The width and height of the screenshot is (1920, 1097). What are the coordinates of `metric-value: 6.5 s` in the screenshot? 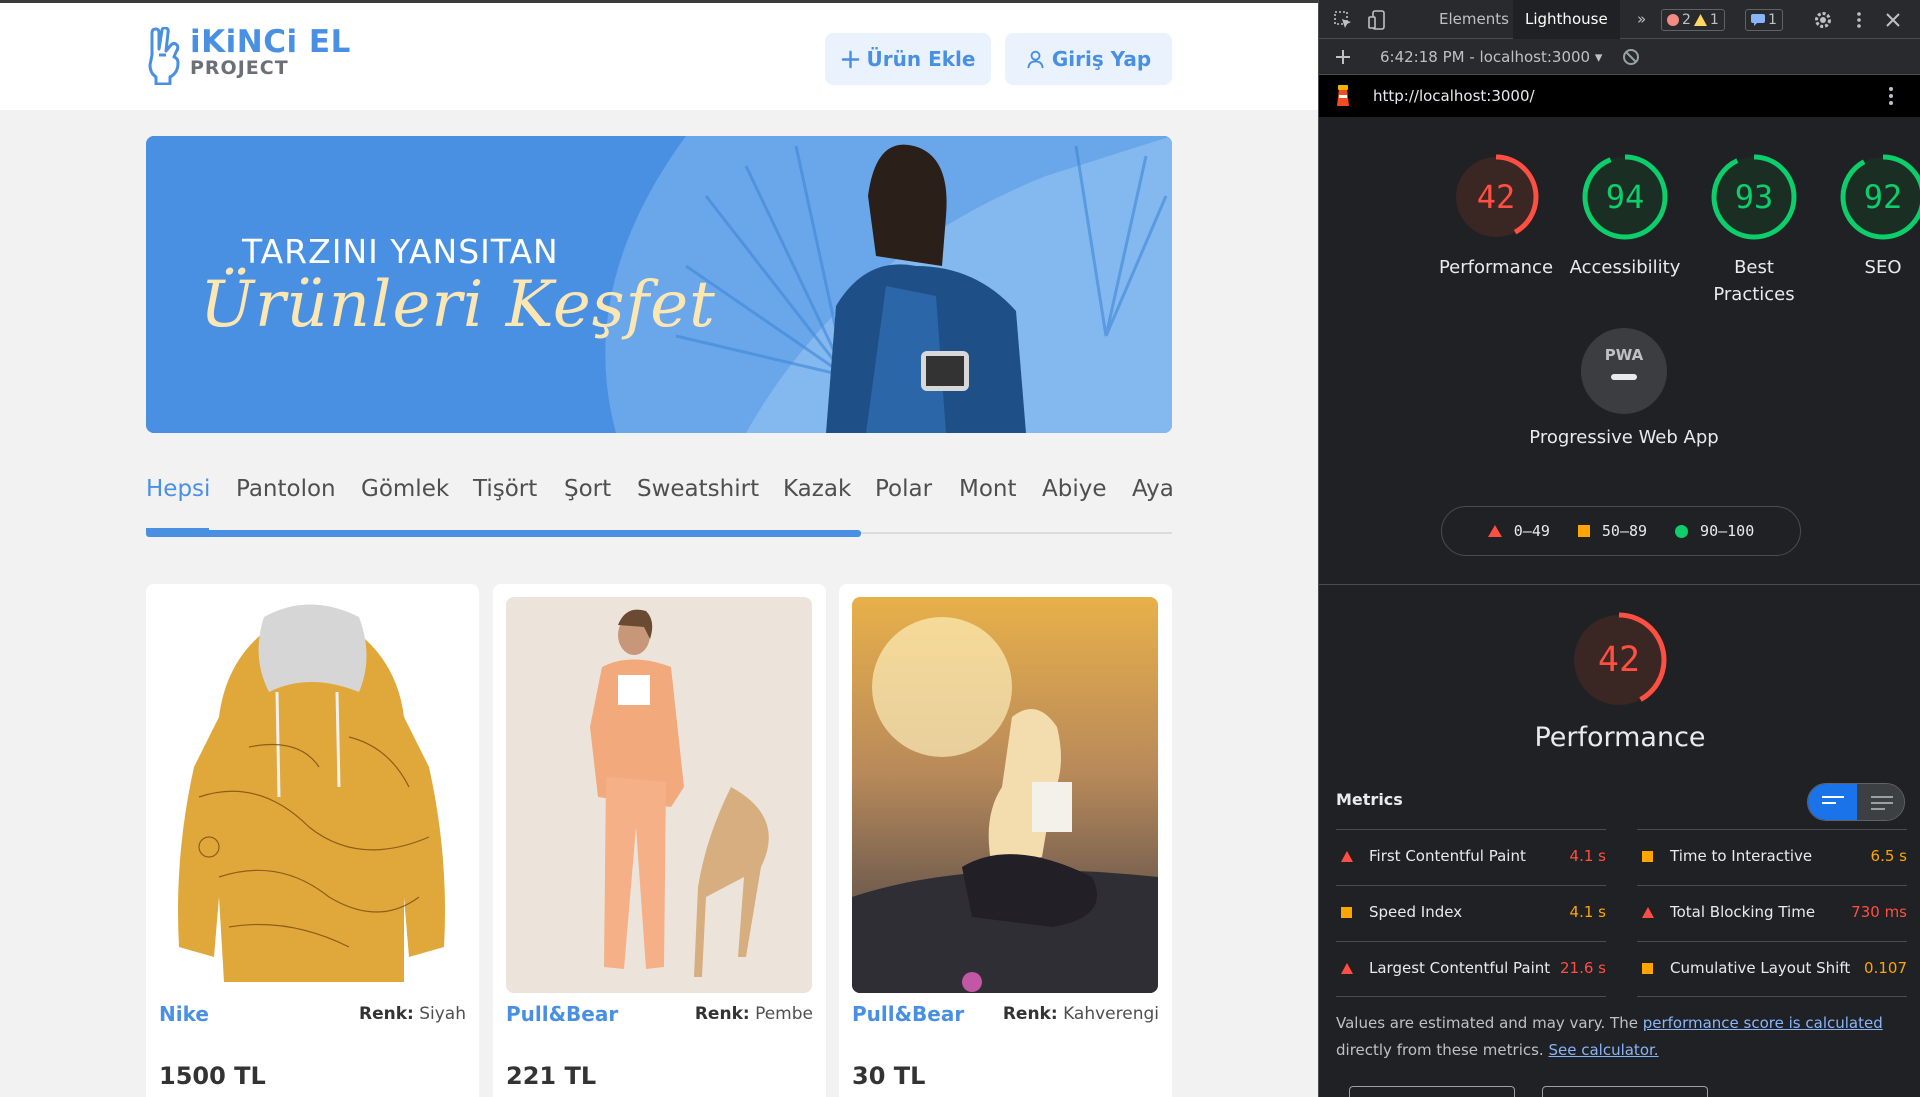 It's located at (1888, 856).